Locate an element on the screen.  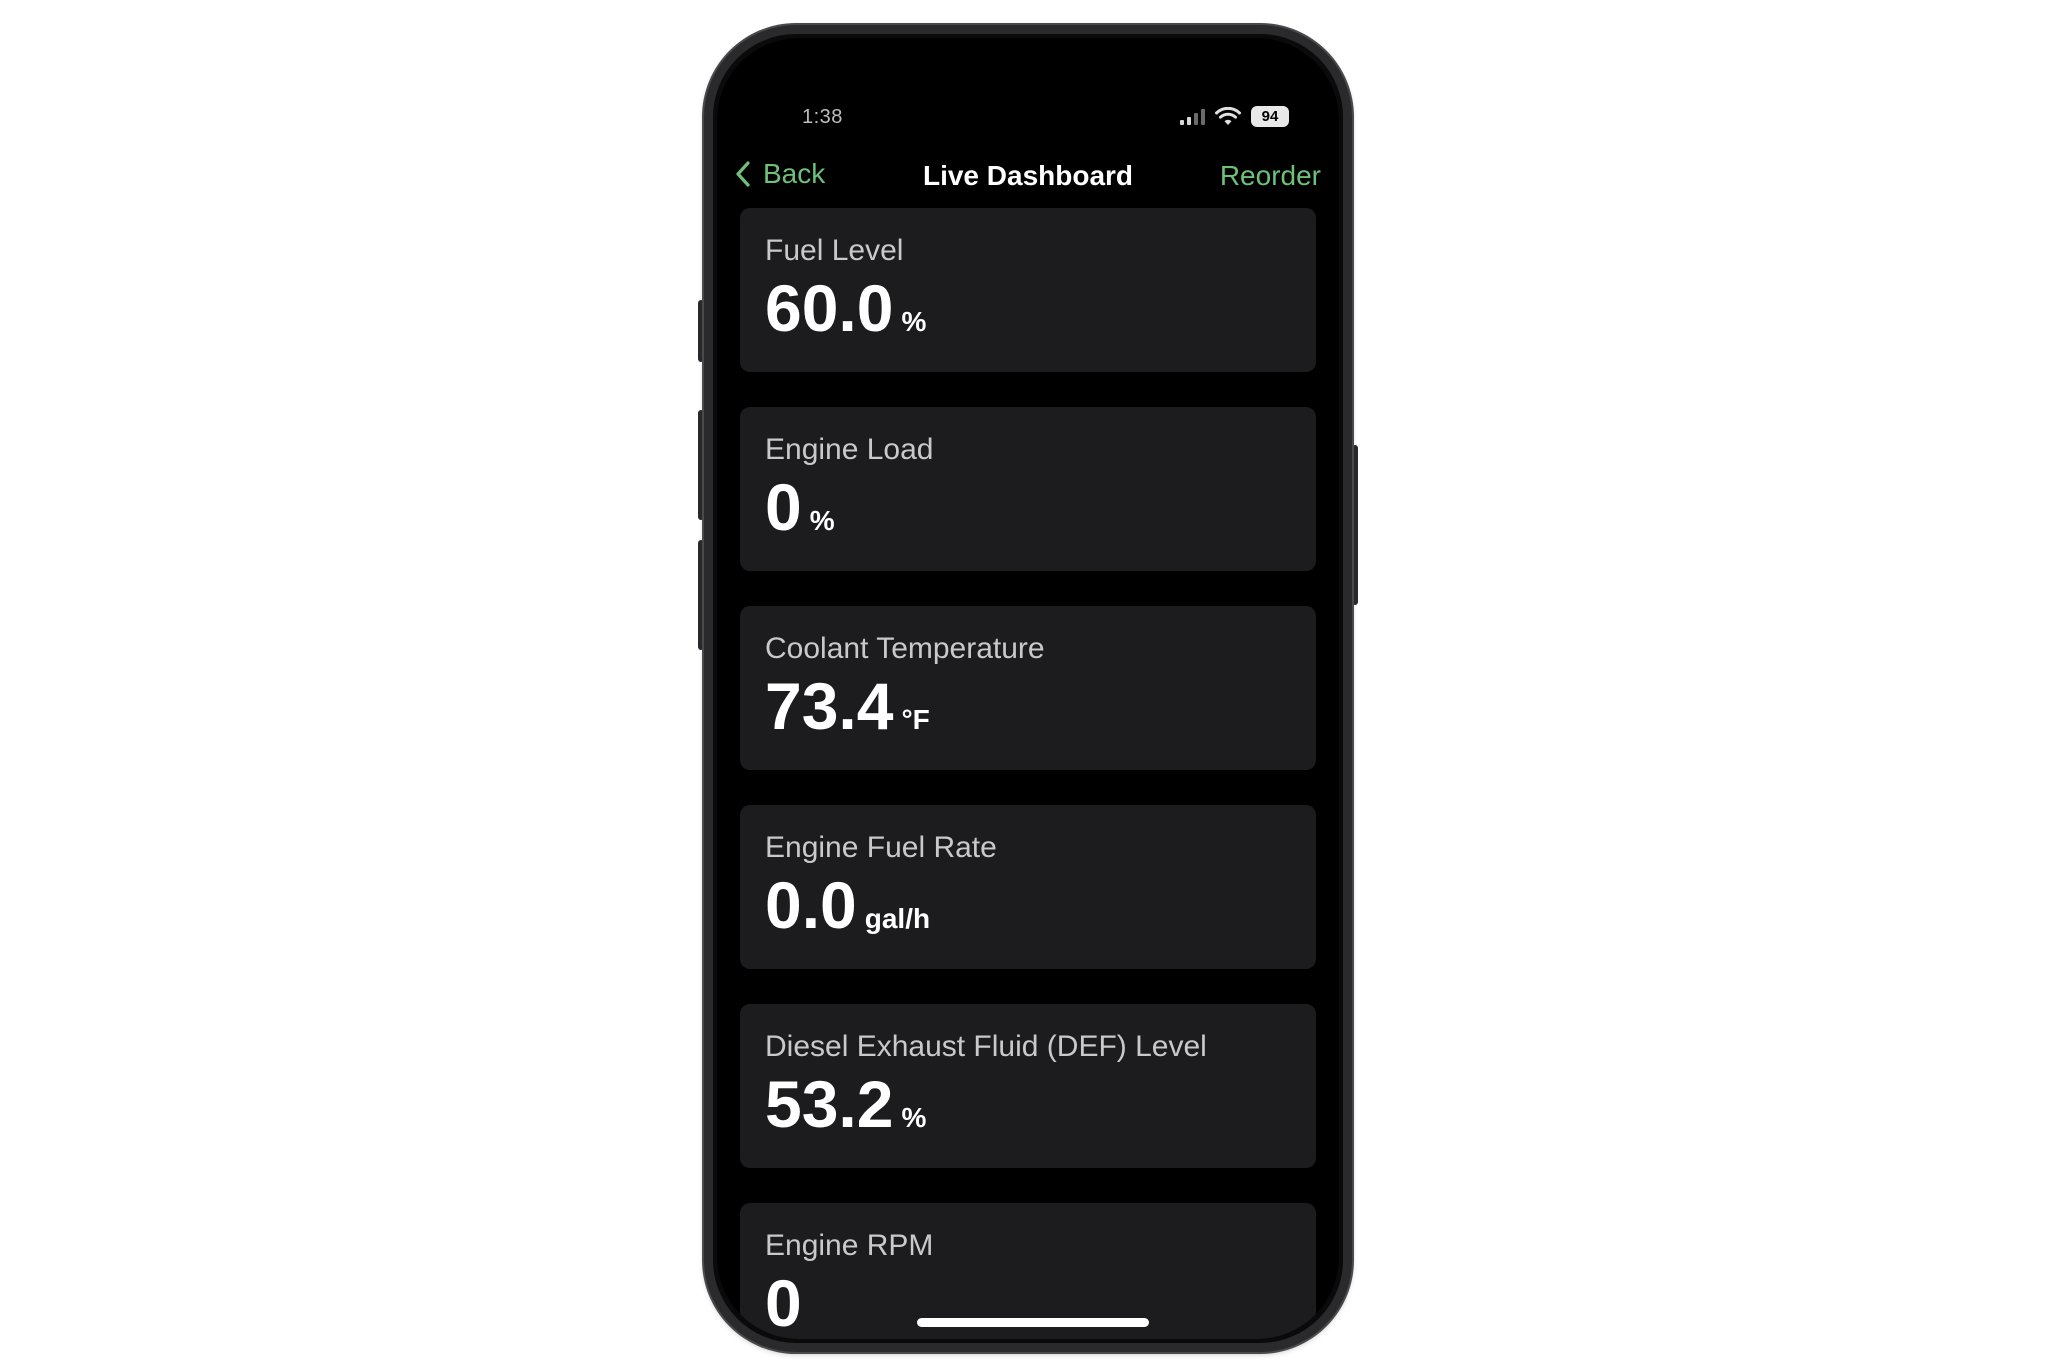
gauge-label: Engine Load is located at coordinates (849, 449).